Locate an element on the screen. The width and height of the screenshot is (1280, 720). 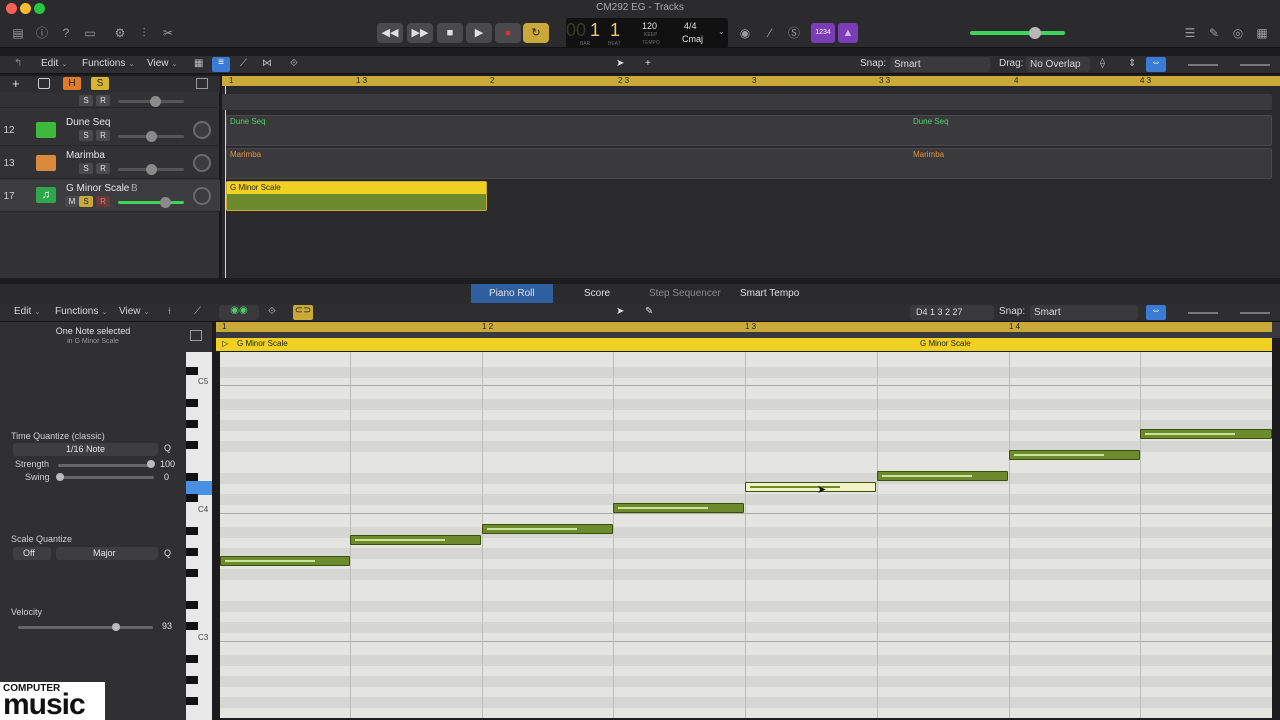
functions-menu: Functions ⌄ is located at coordinates (108, 63).